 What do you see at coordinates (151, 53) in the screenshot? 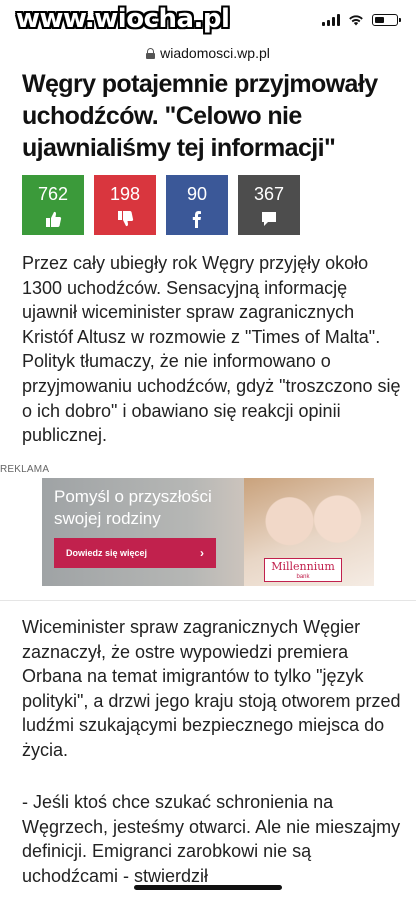
I see `lock-icon` at bounding box center [151, 53].